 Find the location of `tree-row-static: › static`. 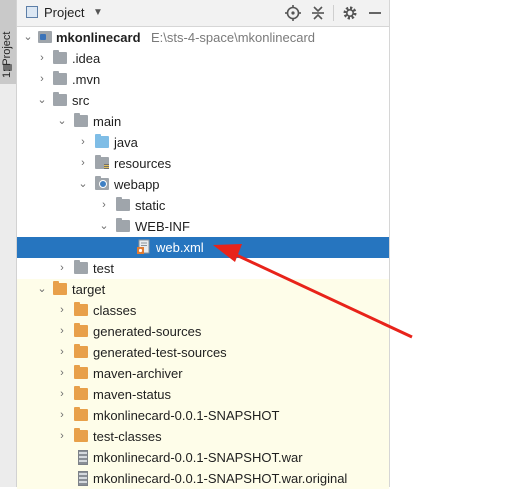

tree-row-static: › static is located at coordinates (203, 205).